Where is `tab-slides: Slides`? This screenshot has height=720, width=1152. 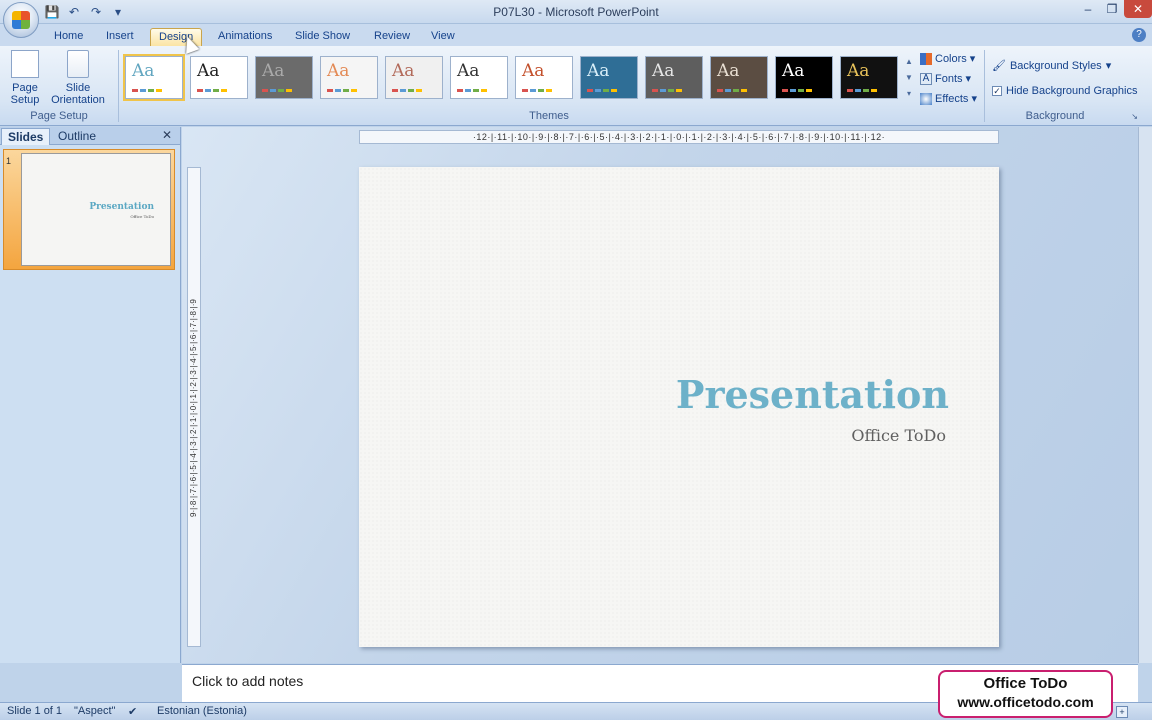
tab-slides: Slides is located at coordinates (26, 136).